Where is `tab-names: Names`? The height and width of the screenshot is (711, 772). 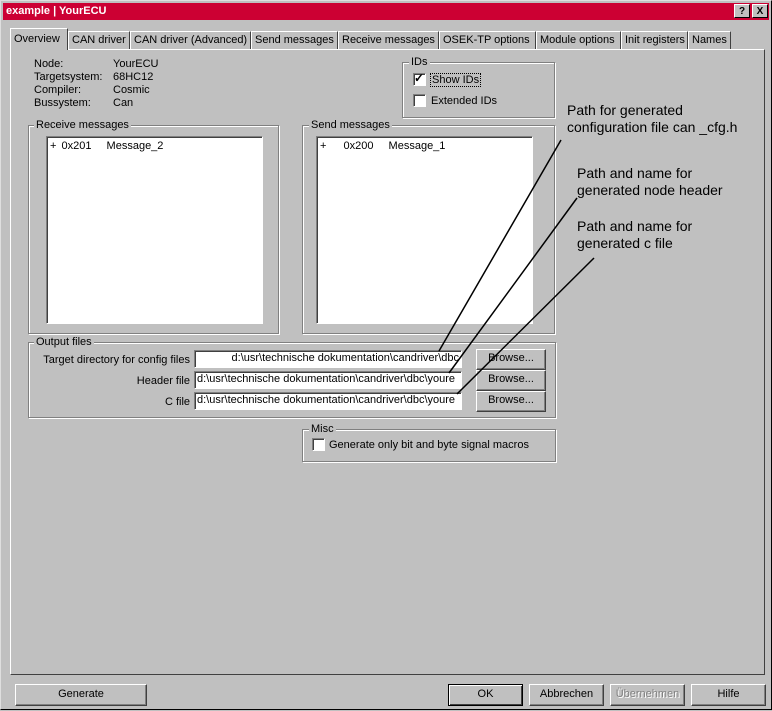 tab-names: Names is located at coordinates (709, 40).